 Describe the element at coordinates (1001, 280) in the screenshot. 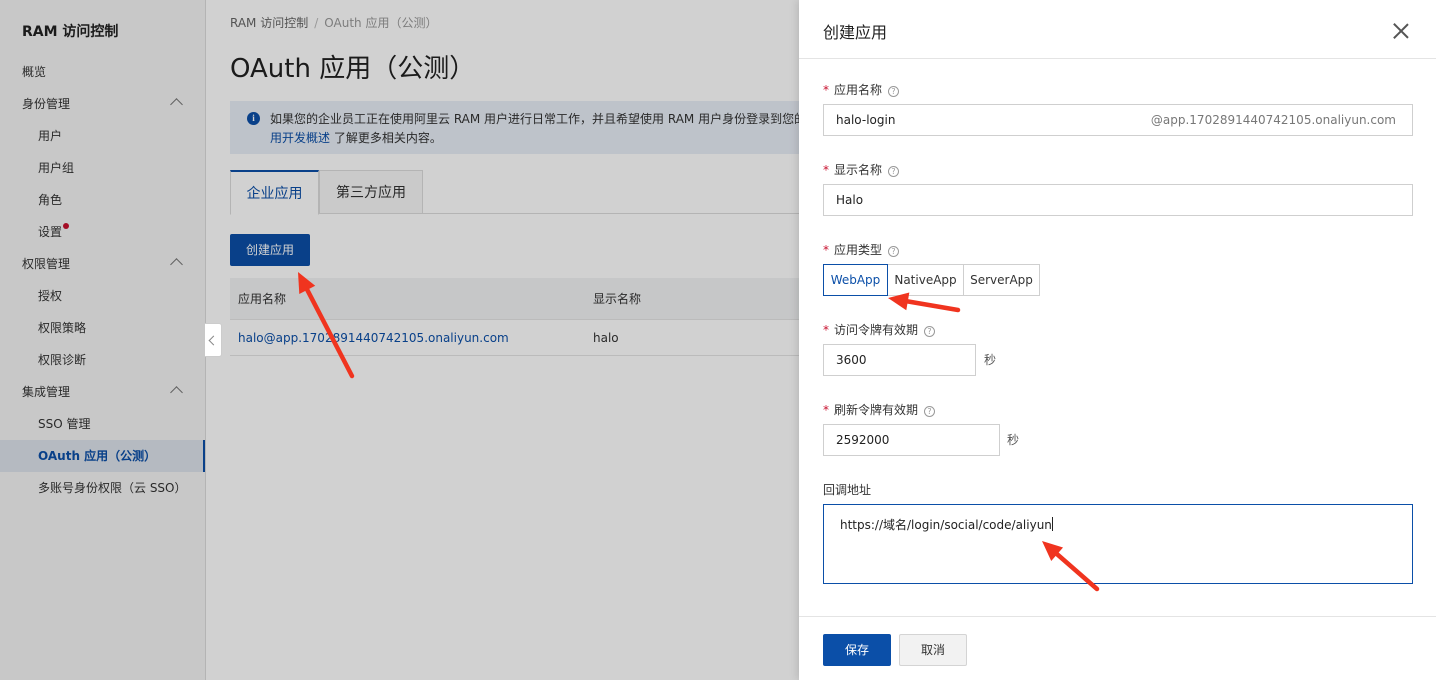

I see `app-type-serverapp: ServerApp` at that location.